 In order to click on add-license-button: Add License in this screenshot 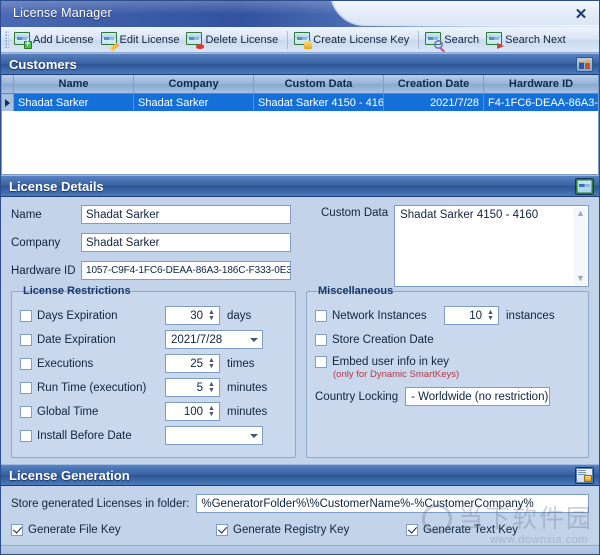, I will do `click(55, 40)`.